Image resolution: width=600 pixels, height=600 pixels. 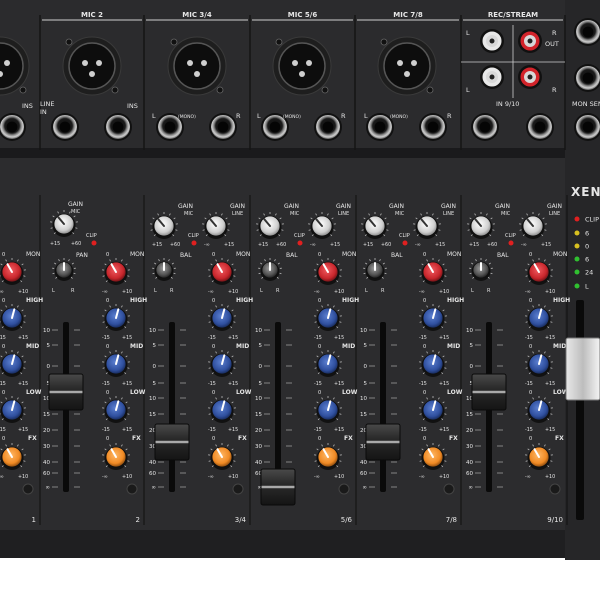 What do you see at coordinates (530, 77) in the screenshot?
I see `rca-in-right` at bounding box center [530, 77].